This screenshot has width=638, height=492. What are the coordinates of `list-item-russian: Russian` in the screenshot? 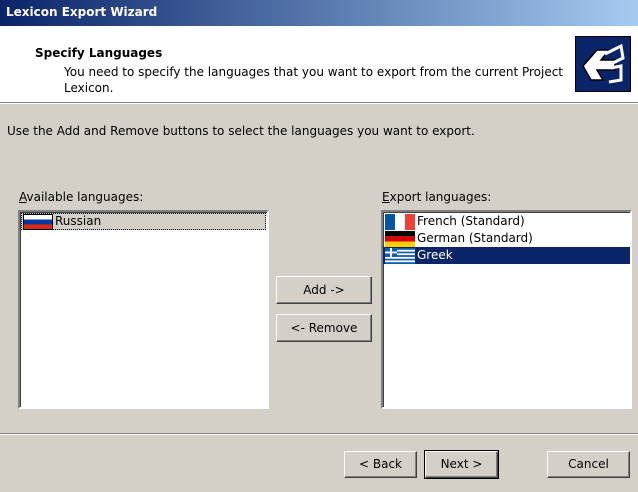 It's located at (143, 221).